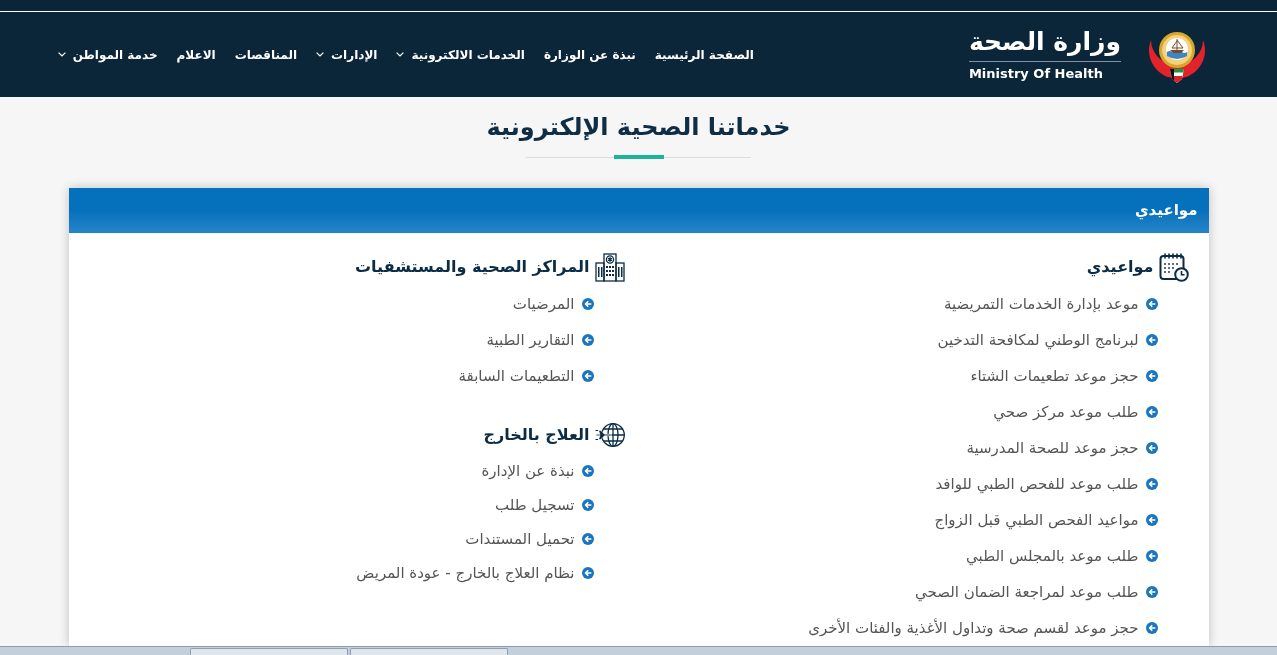 The height and width of the screenshot is (655, 1277). What do you see at coordinates (1044, 42) in the screenshot?
I see `ministry-name-arabic: وزارة الصحة` at bounding box center [1044, 42].